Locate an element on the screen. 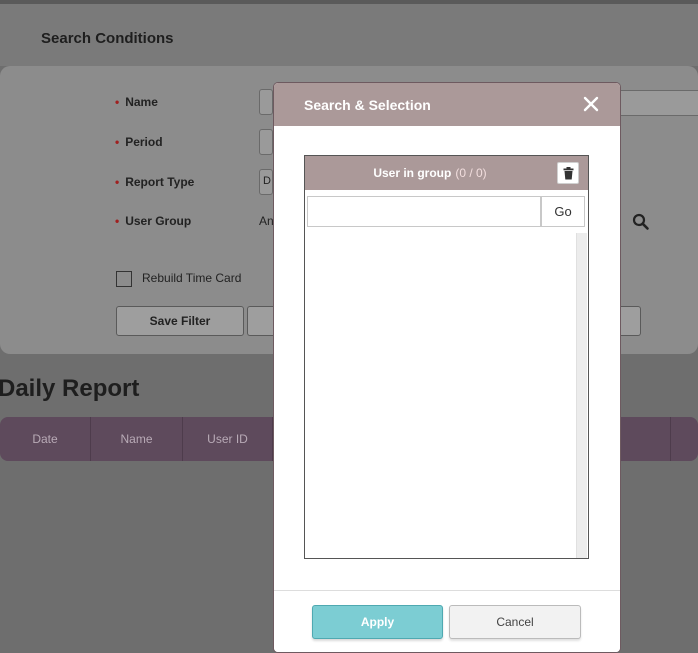 The width and height of the screenshot is (698, 653). user-search-input is located at coordinates (424, 211).